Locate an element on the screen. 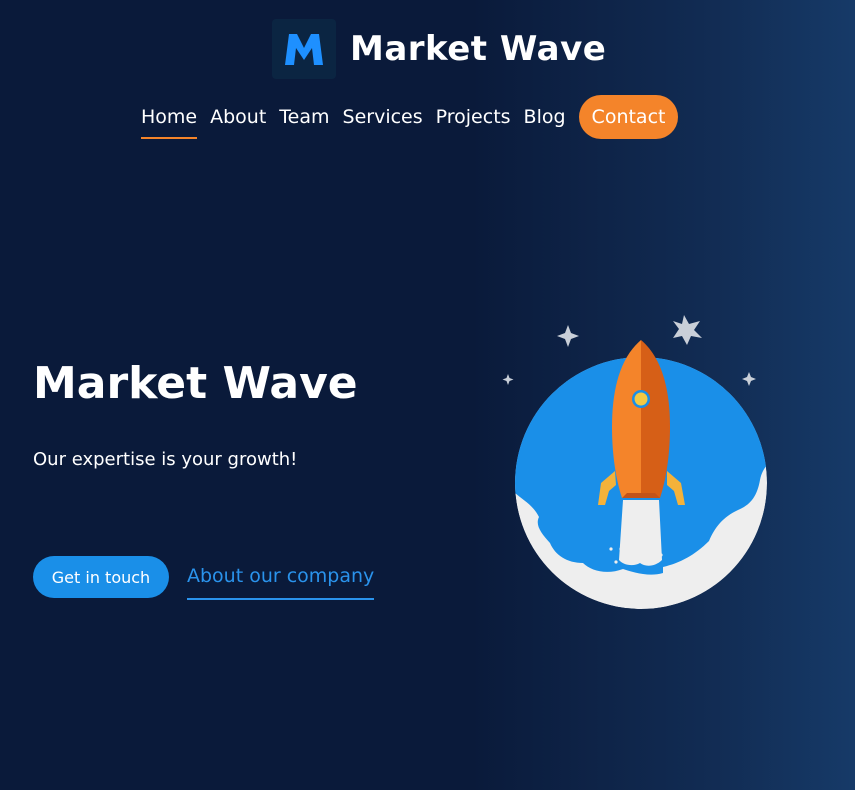  nav-about: About is located at coordinates (238, 117).